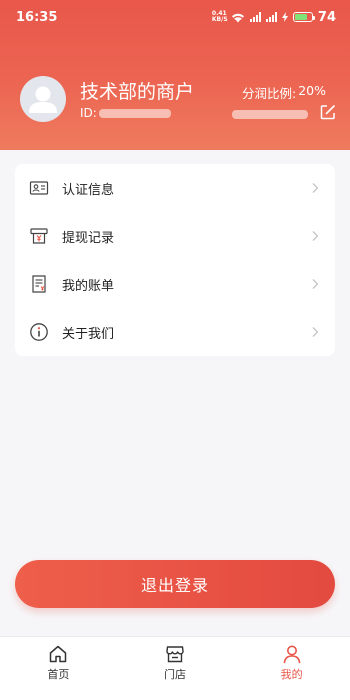 This screenshot has width=350, height=700. What do you see at coordinates (328, 112) in the screenshot?
I see `edit-icon` at bounding box center [328, 112].